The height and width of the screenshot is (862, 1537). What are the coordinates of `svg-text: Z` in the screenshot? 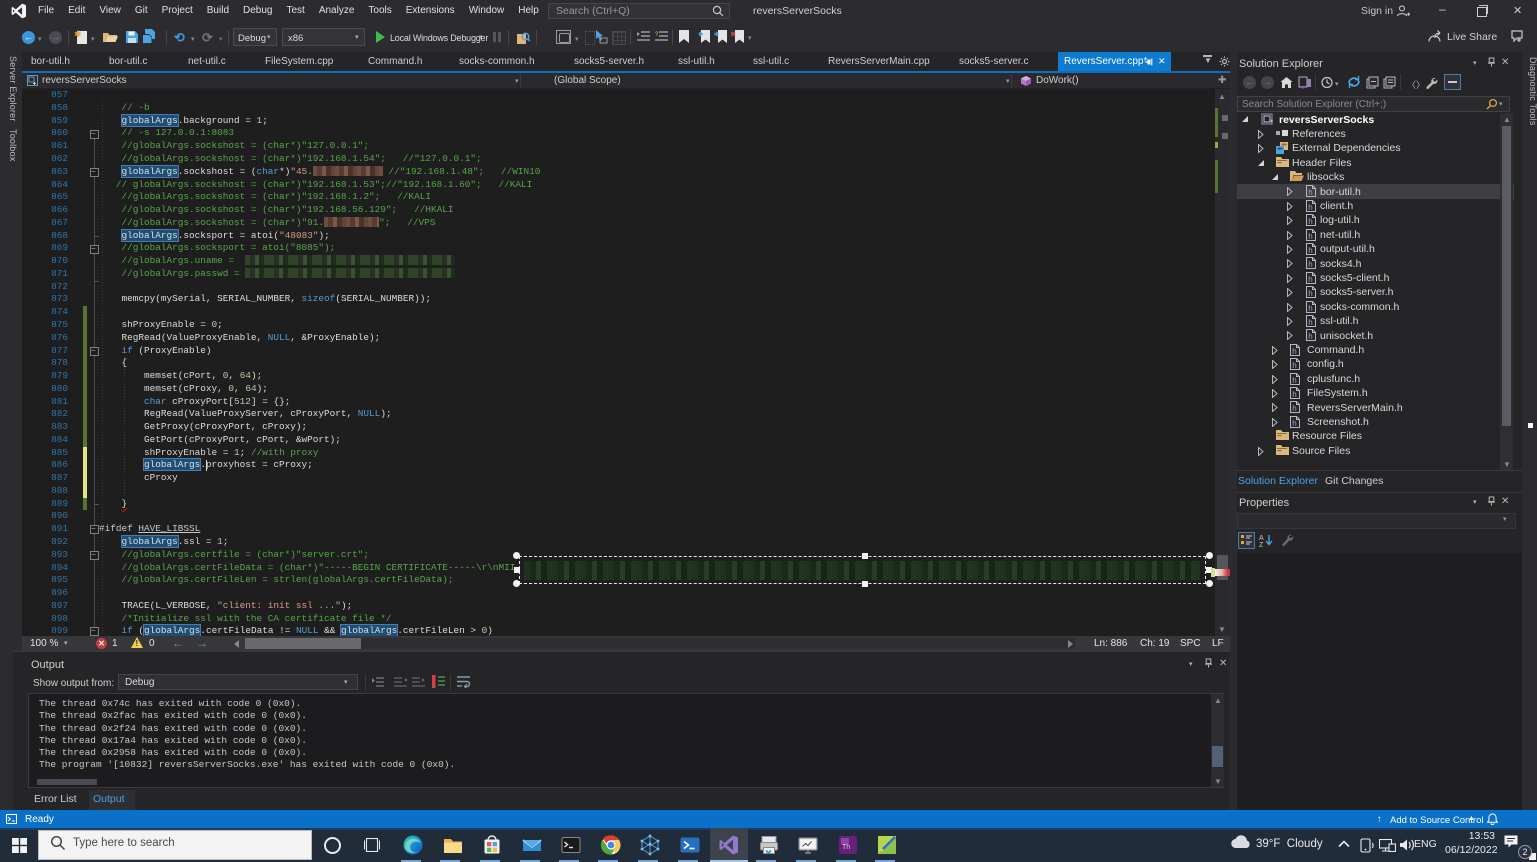 It's located at (1261, 545).